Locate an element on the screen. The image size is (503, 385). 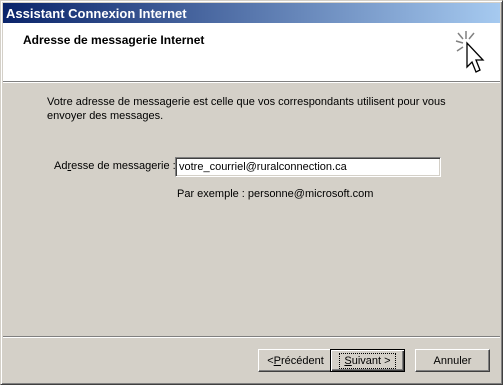
wizard-header: Adresse de messagerie Internet is located at coordinates (251, 52).